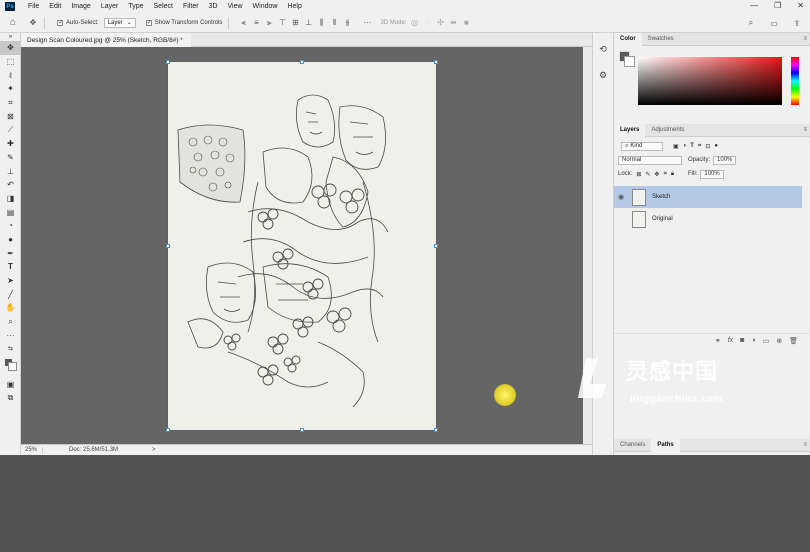 The image size is (810, 552). What do you see at coordinates (294, 6) in the screenshot?
I see `menu-help: Help` at bounding box center [294, 6].